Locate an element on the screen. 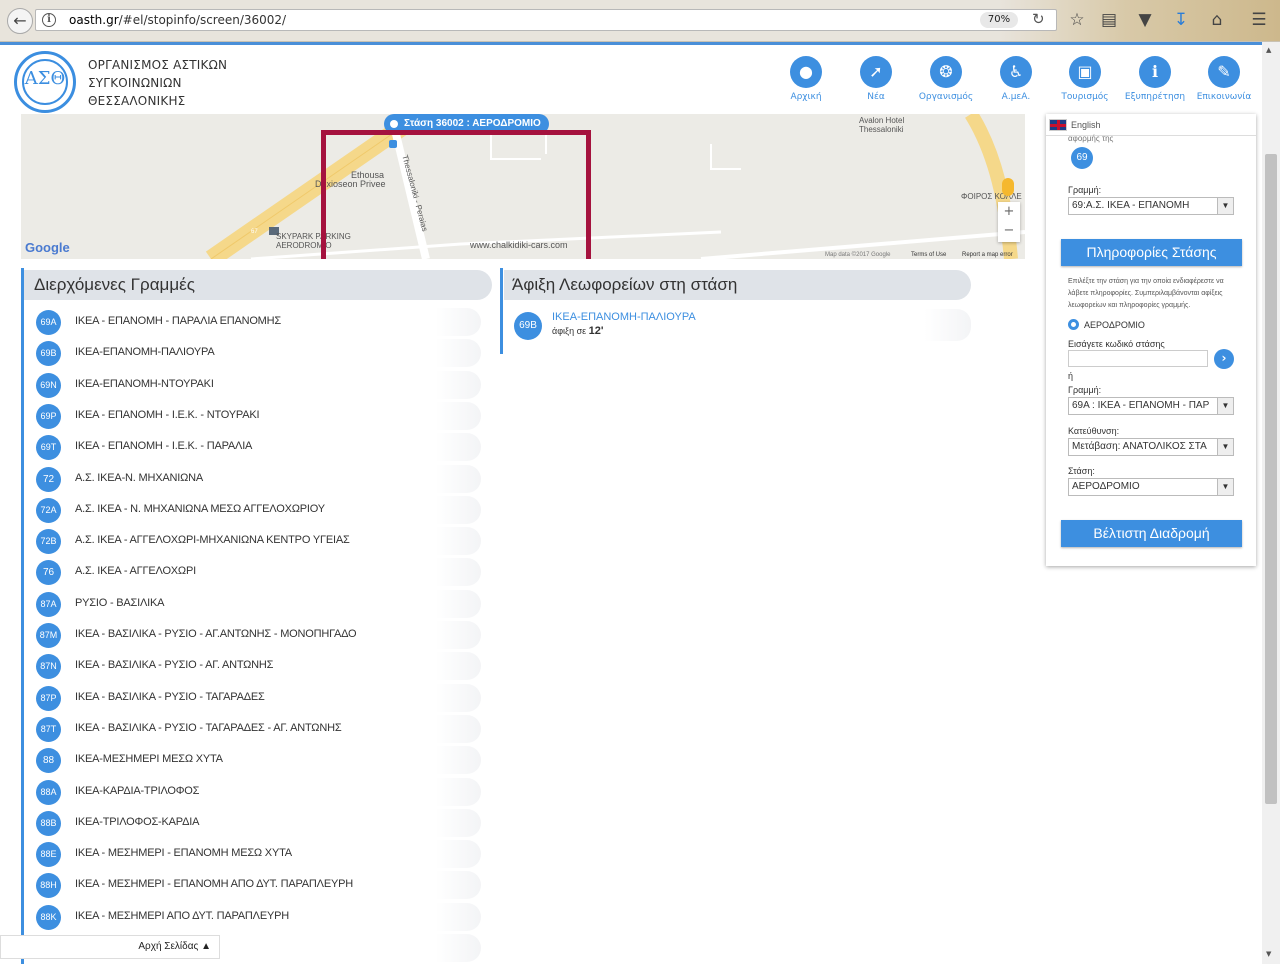  lines-panel-title: Διερχόμενες Γραμμές is located at coordinates (258, 285).